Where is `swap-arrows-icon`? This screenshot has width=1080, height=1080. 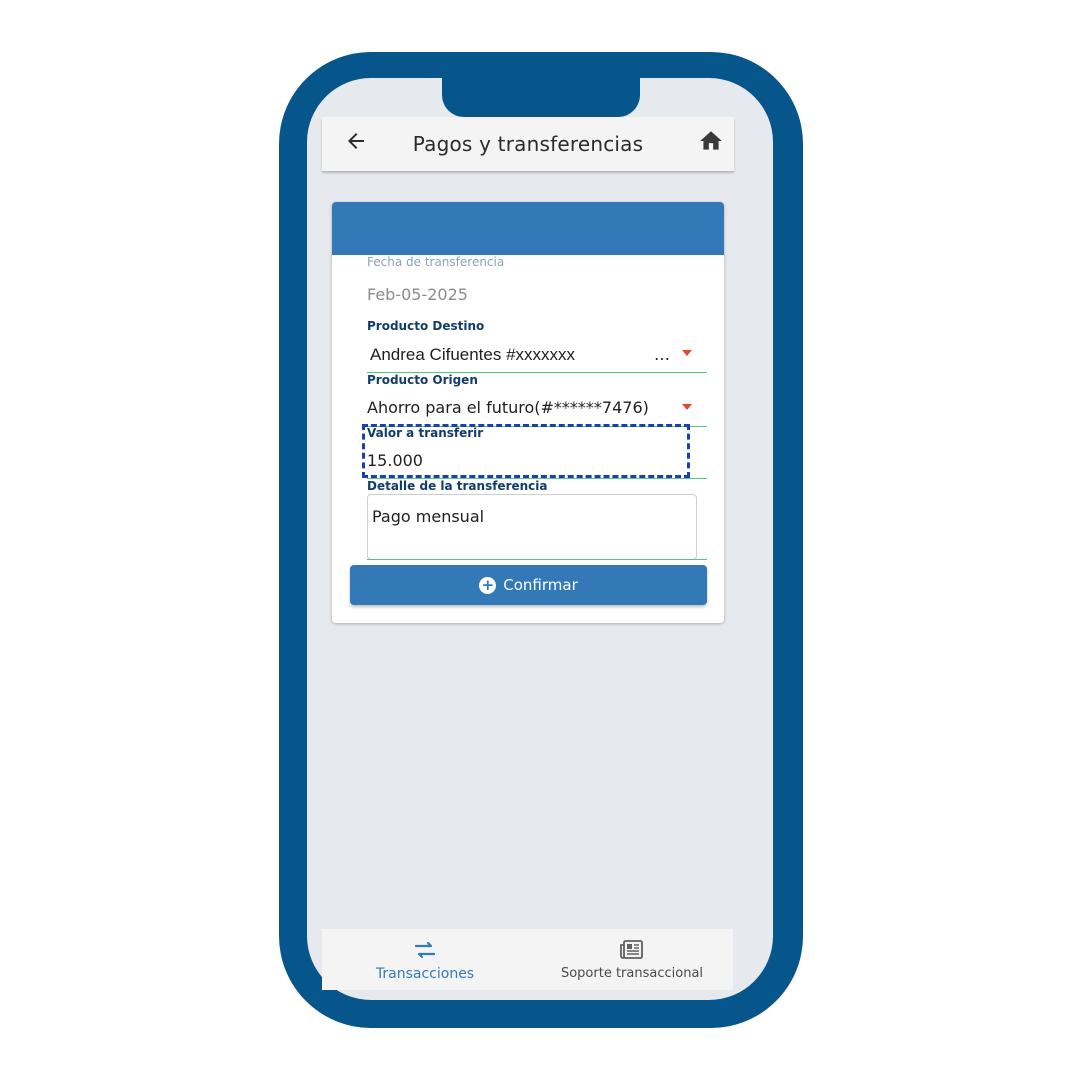
swap-arrows-icon is located at coordinates (425, 950).